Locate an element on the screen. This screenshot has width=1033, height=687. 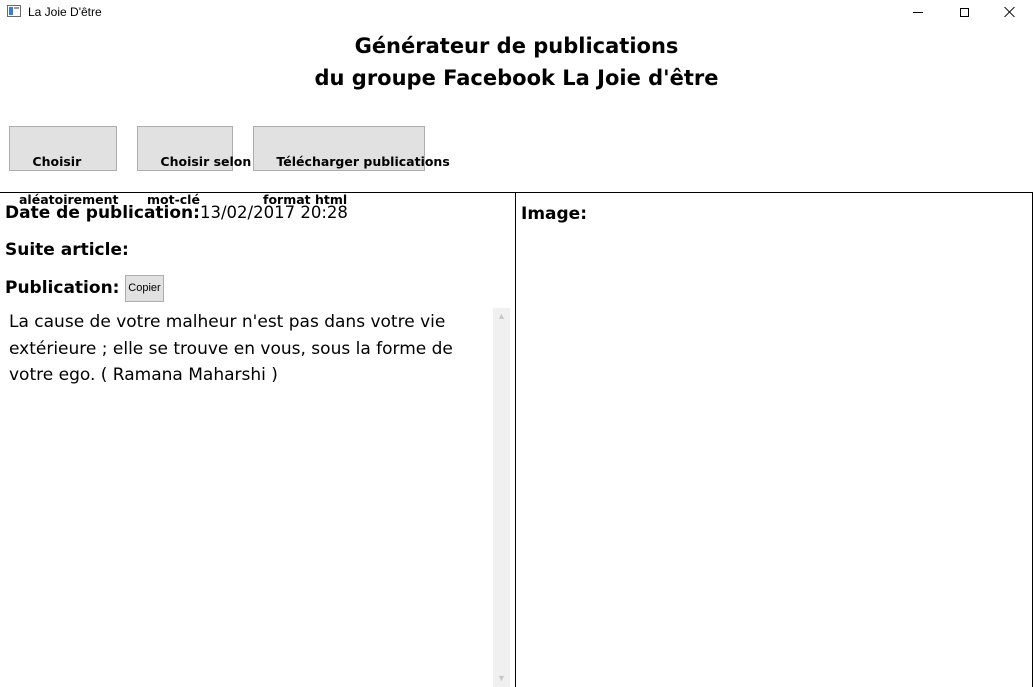
publication-scrollbar: ▲ ▼ is located at coordinates (501, 497).